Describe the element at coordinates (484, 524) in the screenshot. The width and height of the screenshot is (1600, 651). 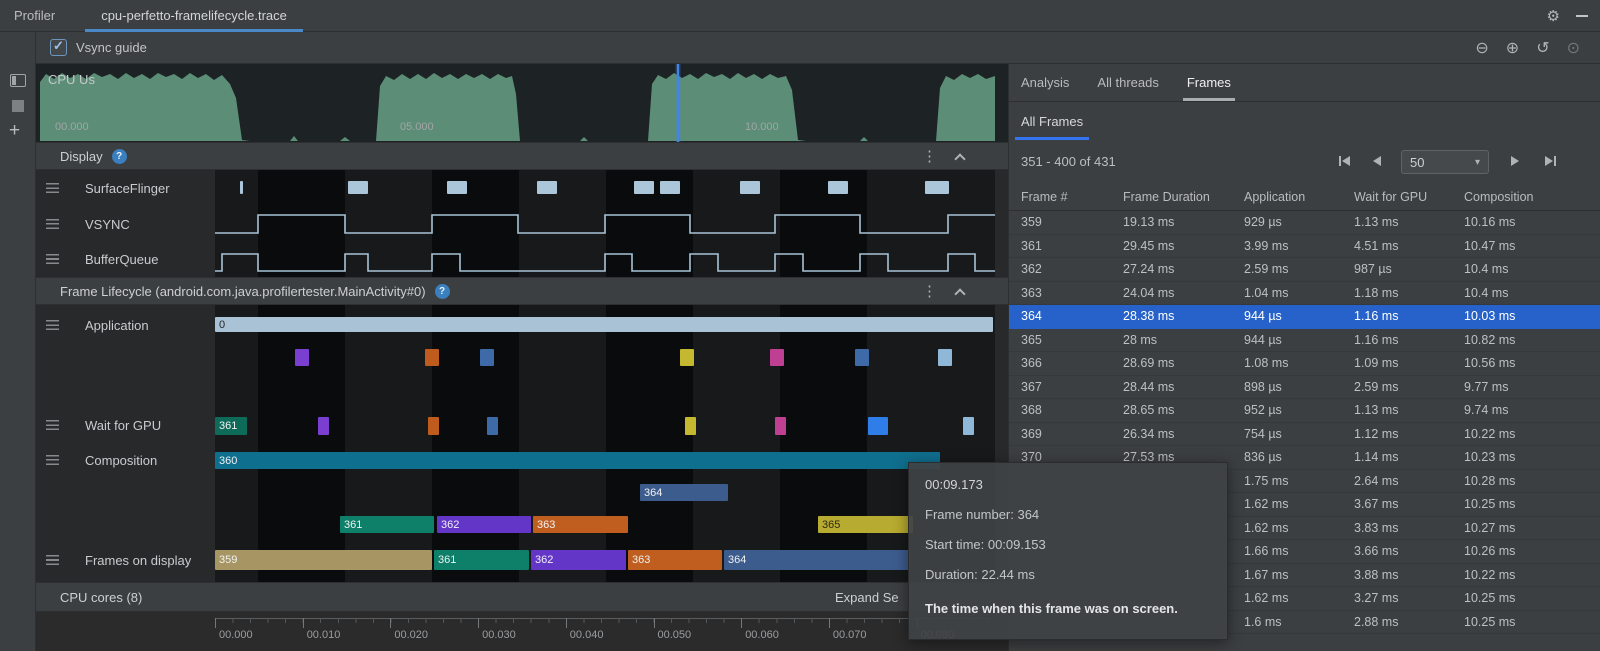
I see `composition-frame-bar-362: 362` at that location.